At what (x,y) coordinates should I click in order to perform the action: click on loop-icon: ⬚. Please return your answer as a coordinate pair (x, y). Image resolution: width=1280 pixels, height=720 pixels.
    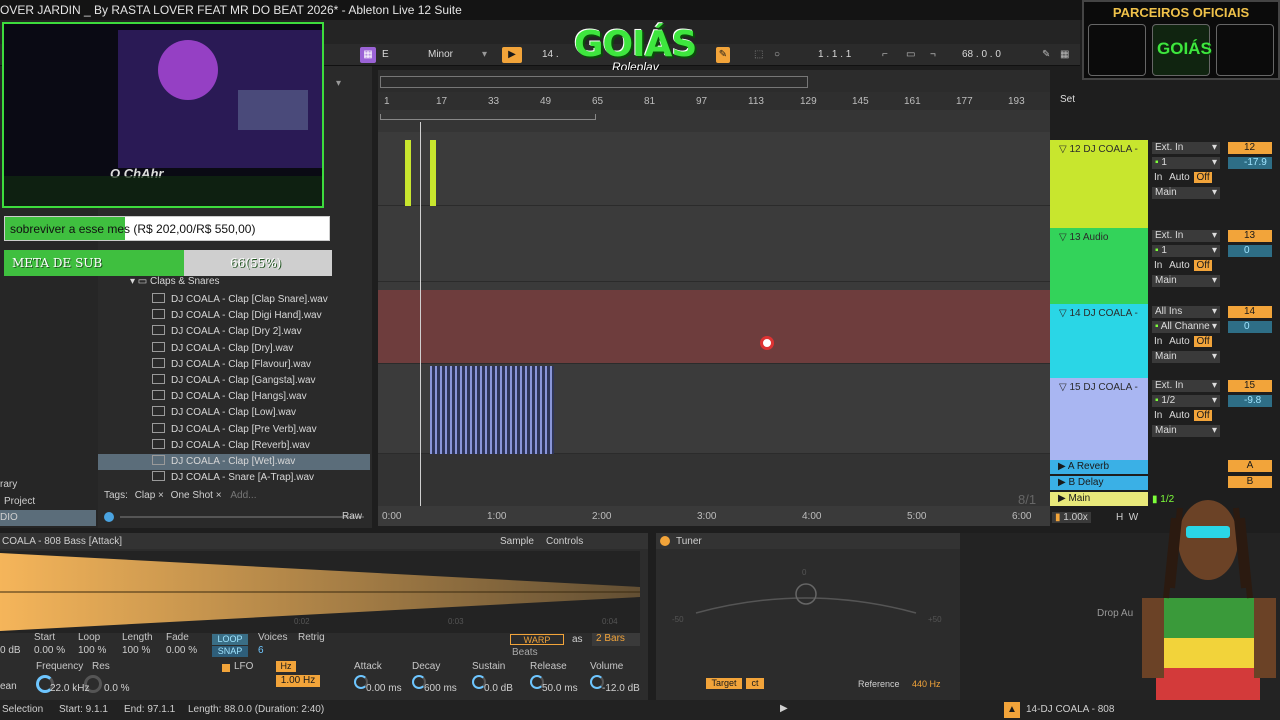
    Looking at the image, I should click on (758, 55).